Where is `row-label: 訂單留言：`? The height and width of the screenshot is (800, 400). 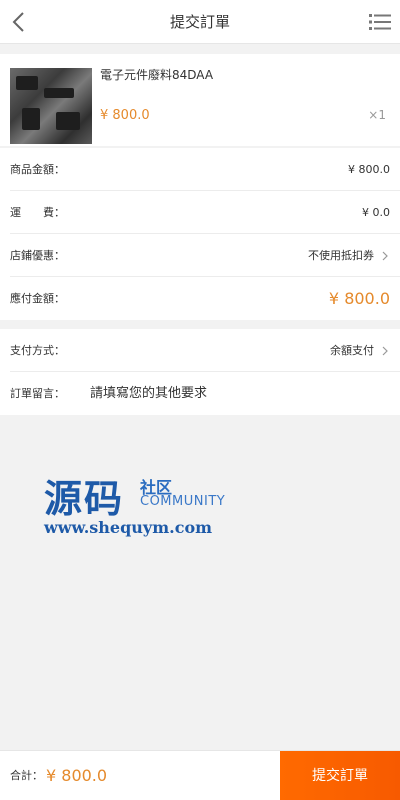
row-label: 訂單留言： is located at coordinates (37, 393).